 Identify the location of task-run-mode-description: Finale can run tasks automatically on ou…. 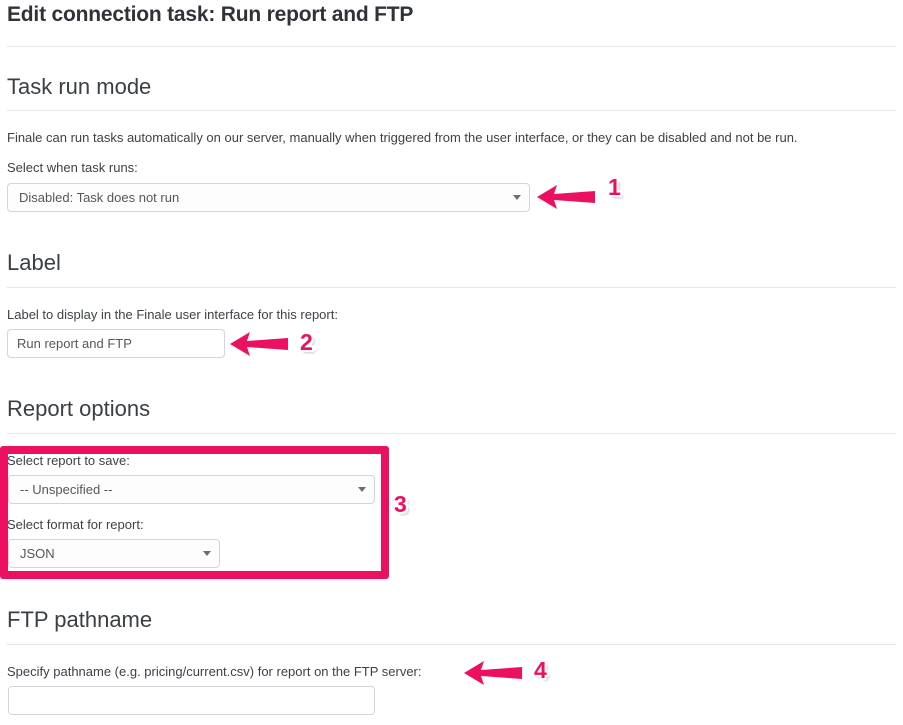
(402, 137).